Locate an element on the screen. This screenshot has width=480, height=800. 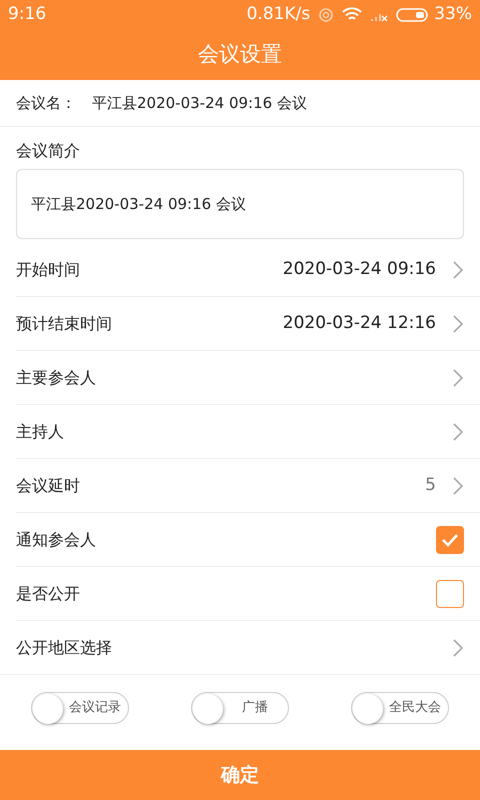
row-value: 5 is located at coordinates (430, 485).